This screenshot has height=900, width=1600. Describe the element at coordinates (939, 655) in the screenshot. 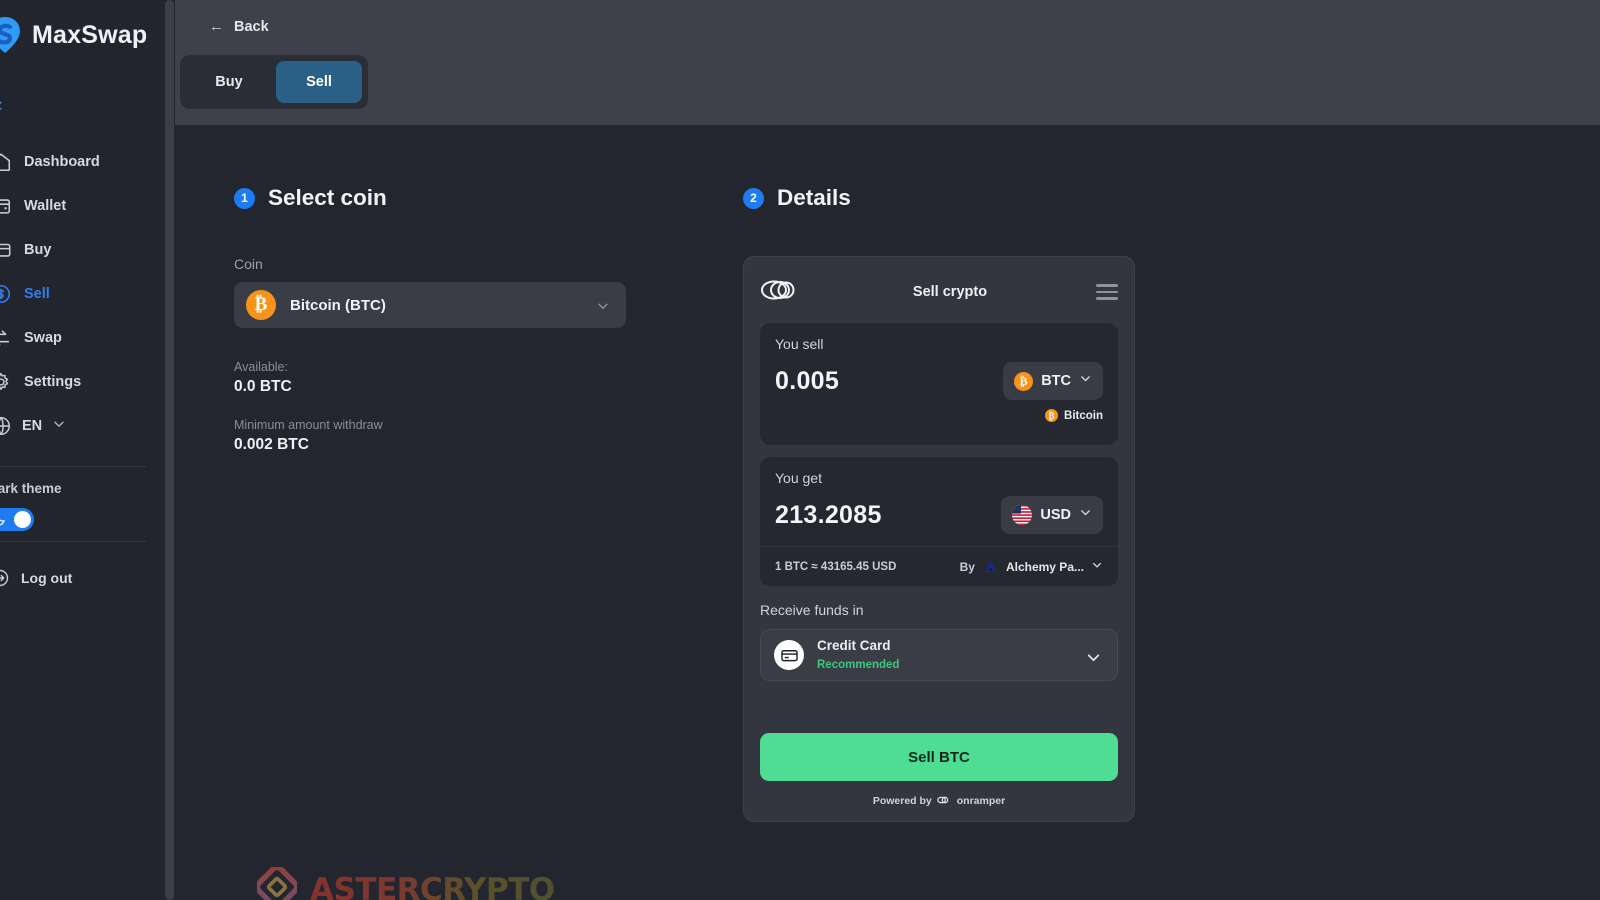

I see `payment-method-selector: Credit Card Recommended` at that location.